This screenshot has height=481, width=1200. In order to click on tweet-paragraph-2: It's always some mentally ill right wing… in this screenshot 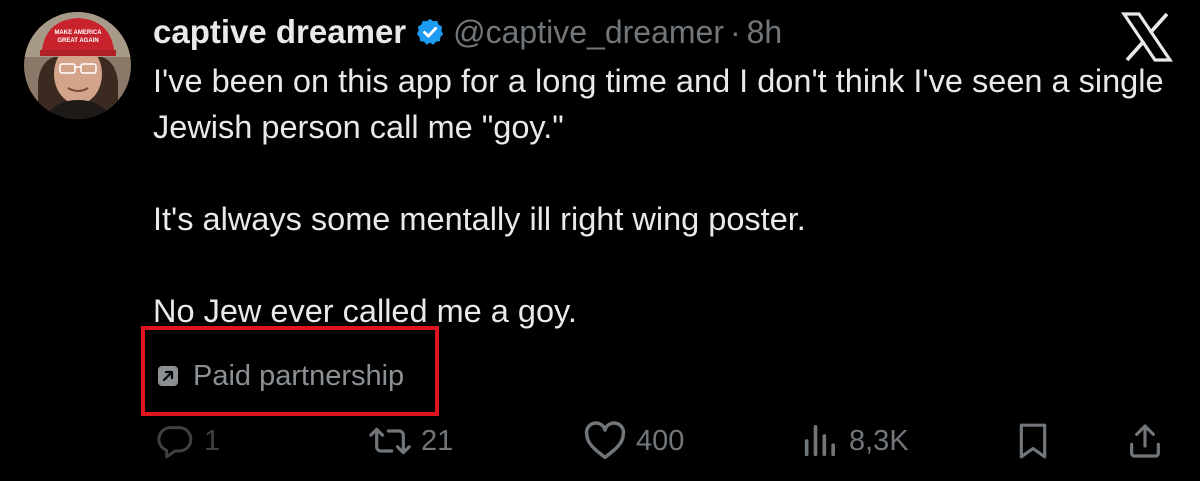, I will do `click(479, 219)`.